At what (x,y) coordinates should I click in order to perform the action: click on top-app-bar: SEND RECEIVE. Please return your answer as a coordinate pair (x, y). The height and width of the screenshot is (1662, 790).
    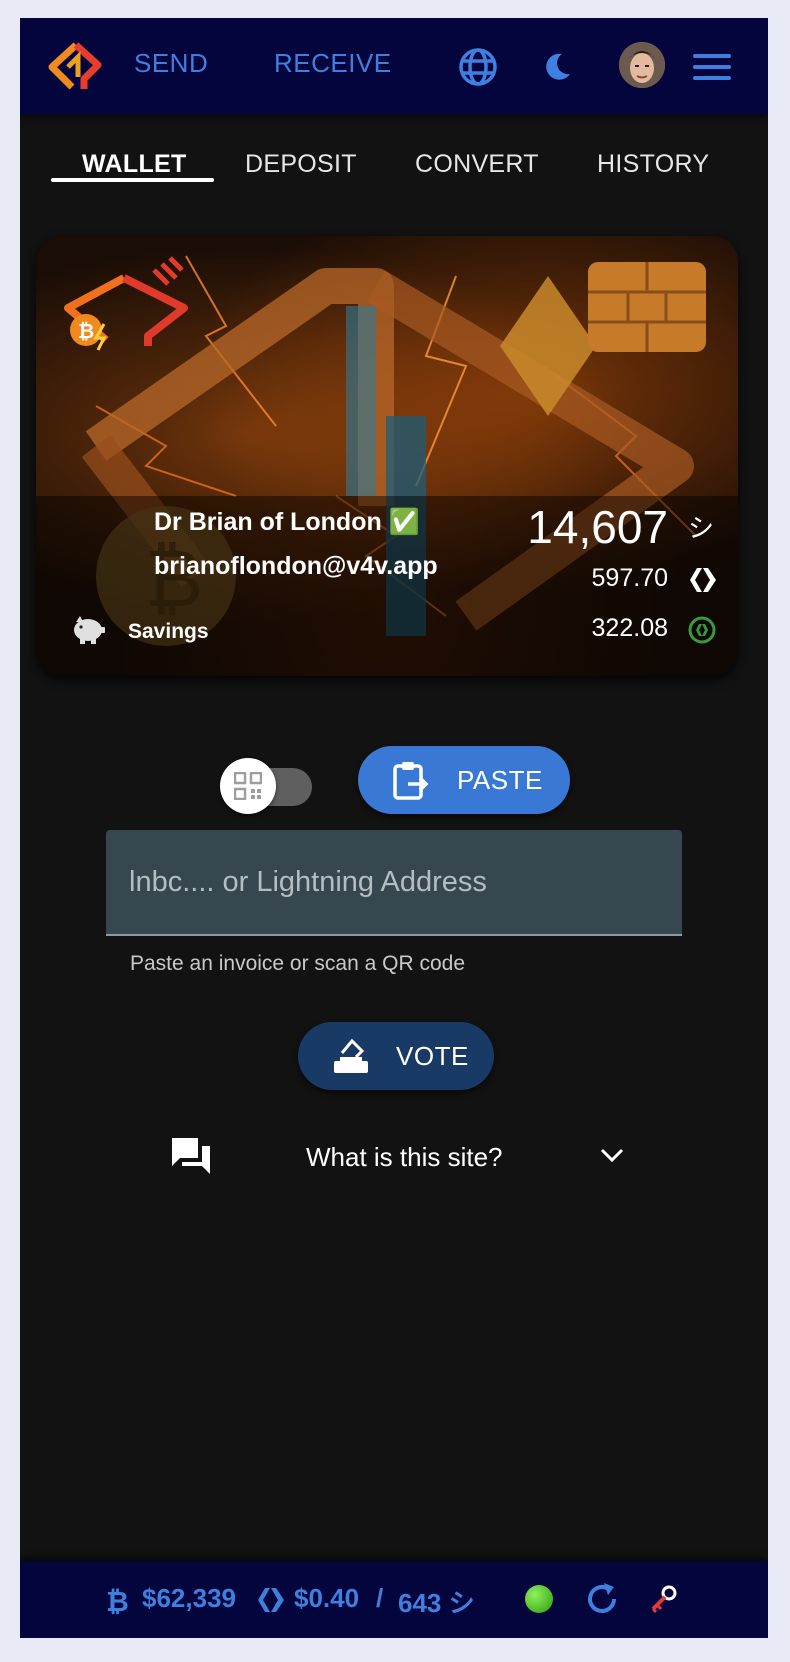
    Looking at the image, I should click on (394, 66).